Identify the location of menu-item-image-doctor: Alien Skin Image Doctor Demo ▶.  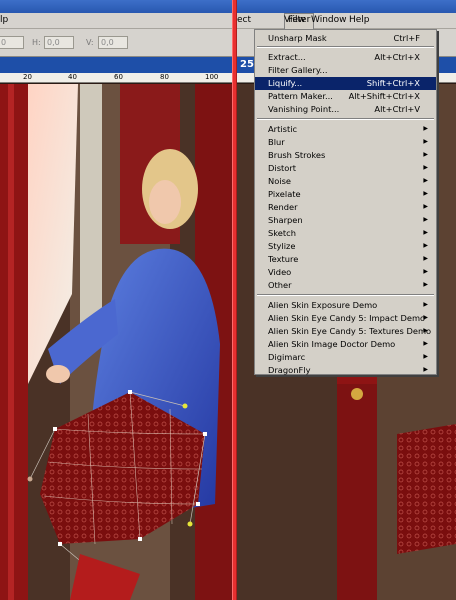
(345, 344).